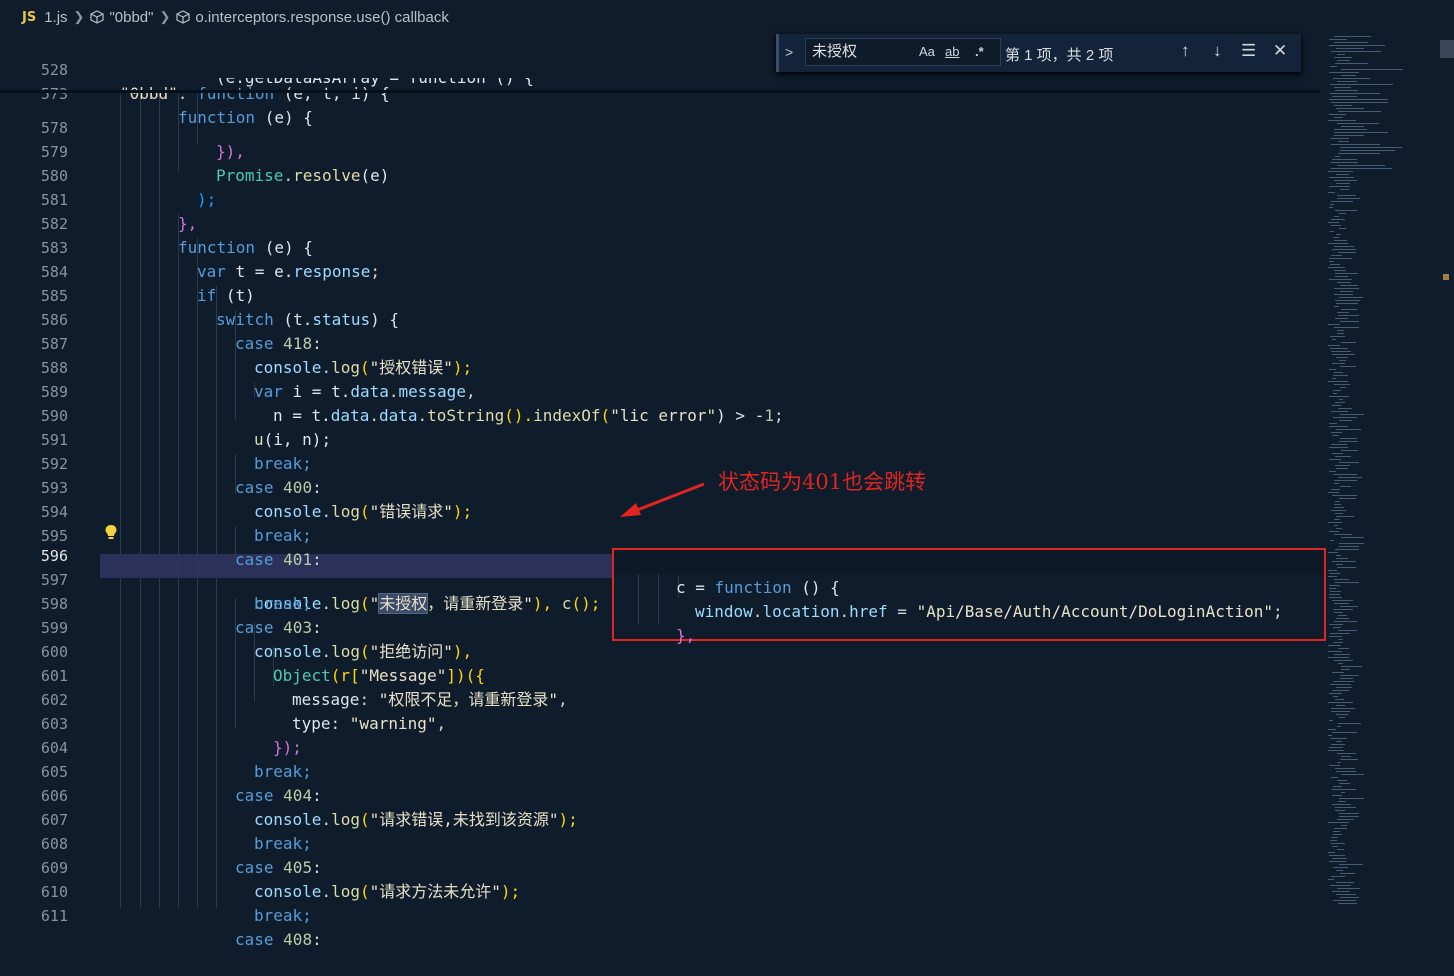 The image size is (1454, 976). I want to click on code-line: 591 break;, so click(660, 438).